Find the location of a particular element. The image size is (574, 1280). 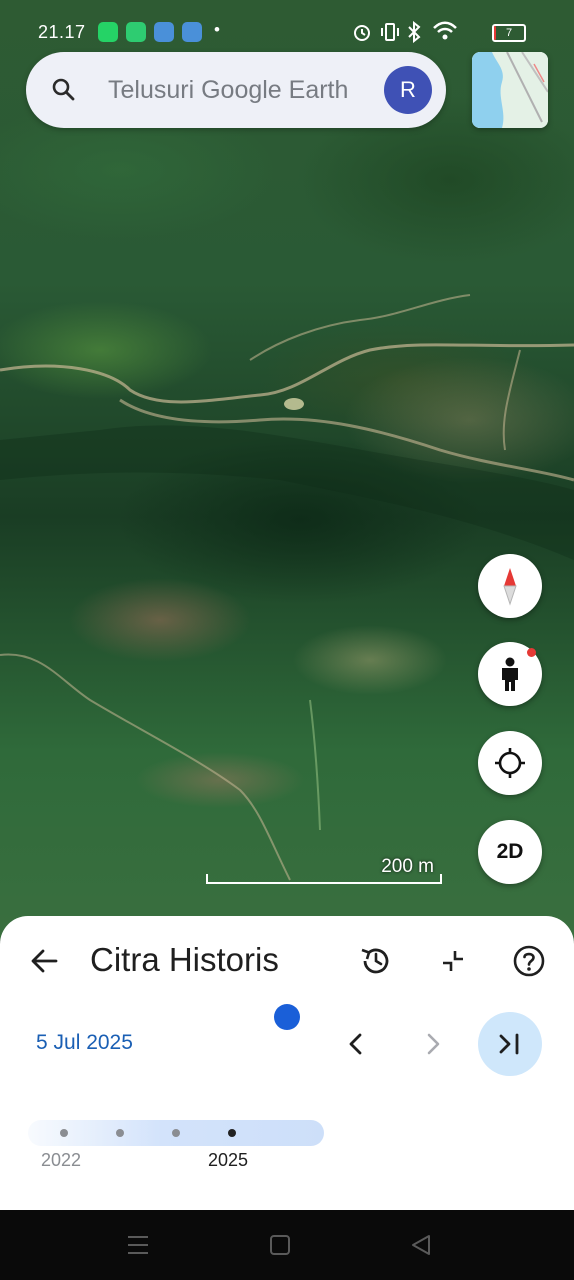

bluetooth-icon is located at coordinates (414, 32).